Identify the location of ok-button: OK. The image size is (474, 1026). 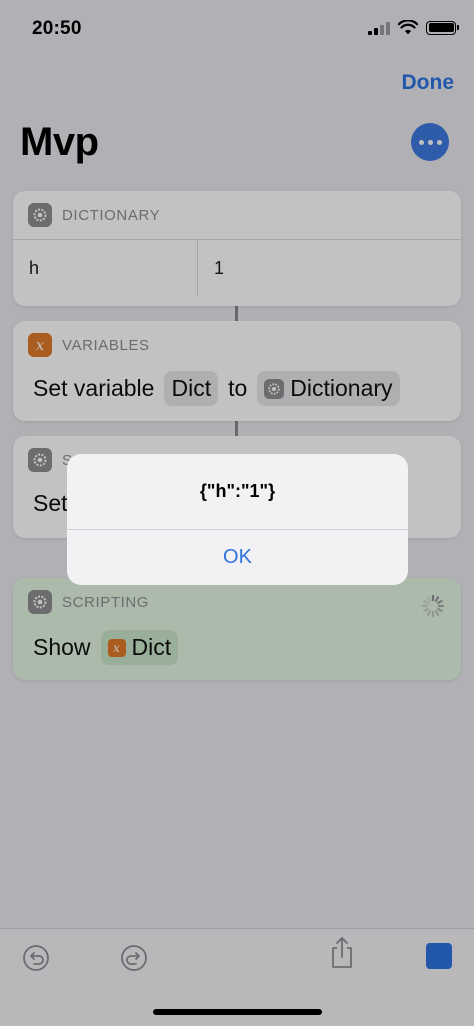
(237, 557).